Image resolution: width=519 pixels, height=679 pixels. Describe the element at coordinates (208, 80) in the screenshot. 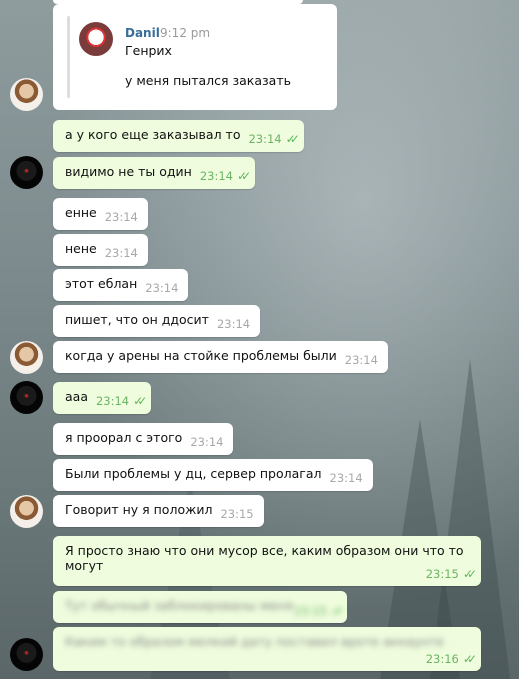

I see `quoted-text: у меня пытался заказать` at that location.